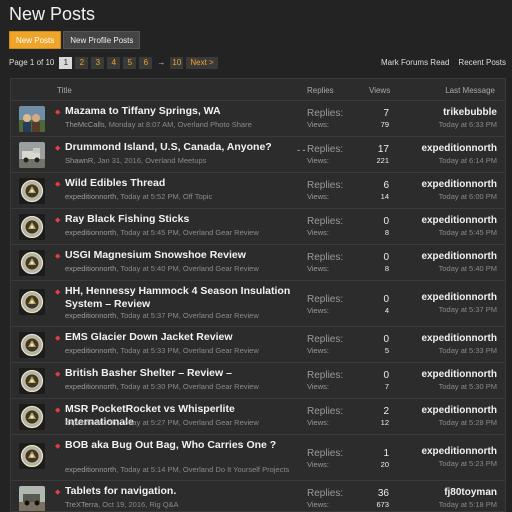 This screenshot has width=512, height=512. I want to click on thread-title-link: Mazama to Tiffany Springs, WA, so click(185, 111).